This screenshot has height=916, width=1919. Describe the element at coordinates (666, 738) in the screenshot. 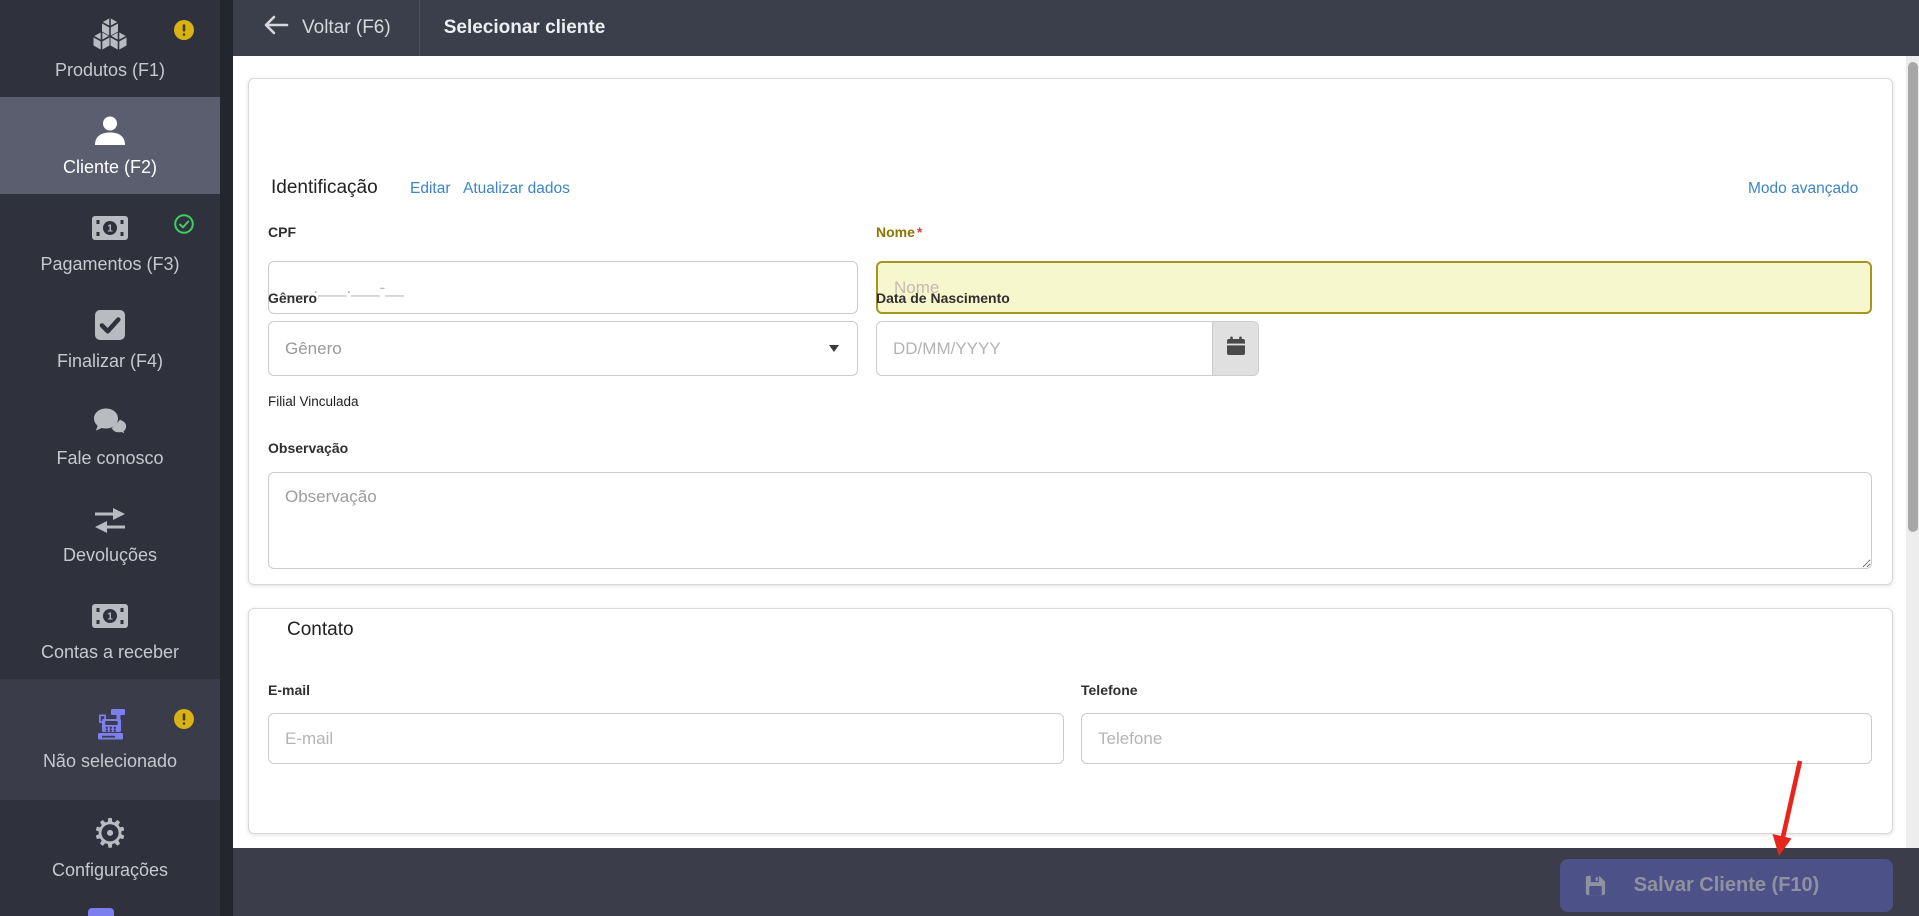

I see `email-input` at that location.